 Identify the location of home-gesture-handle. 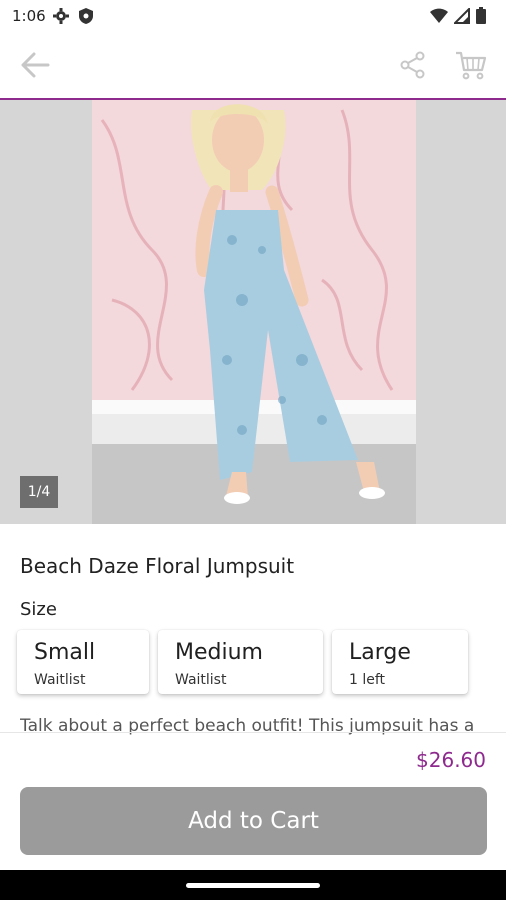
(253, 885).